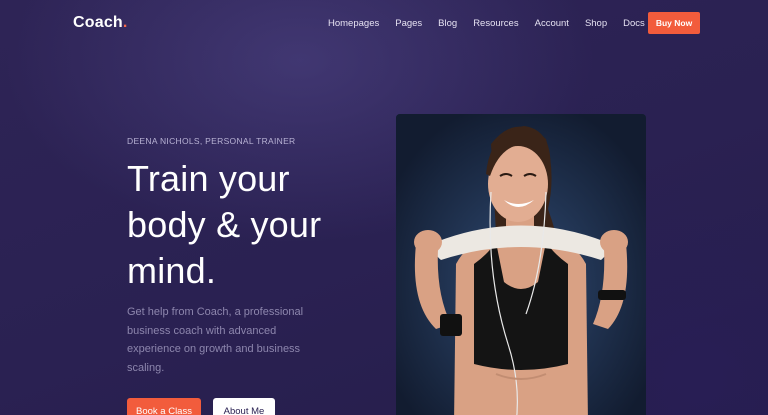 The width and height of the screenshot is (768, 415). I want to click on hero-headline: Train your body & your mind., so click(224, 224).